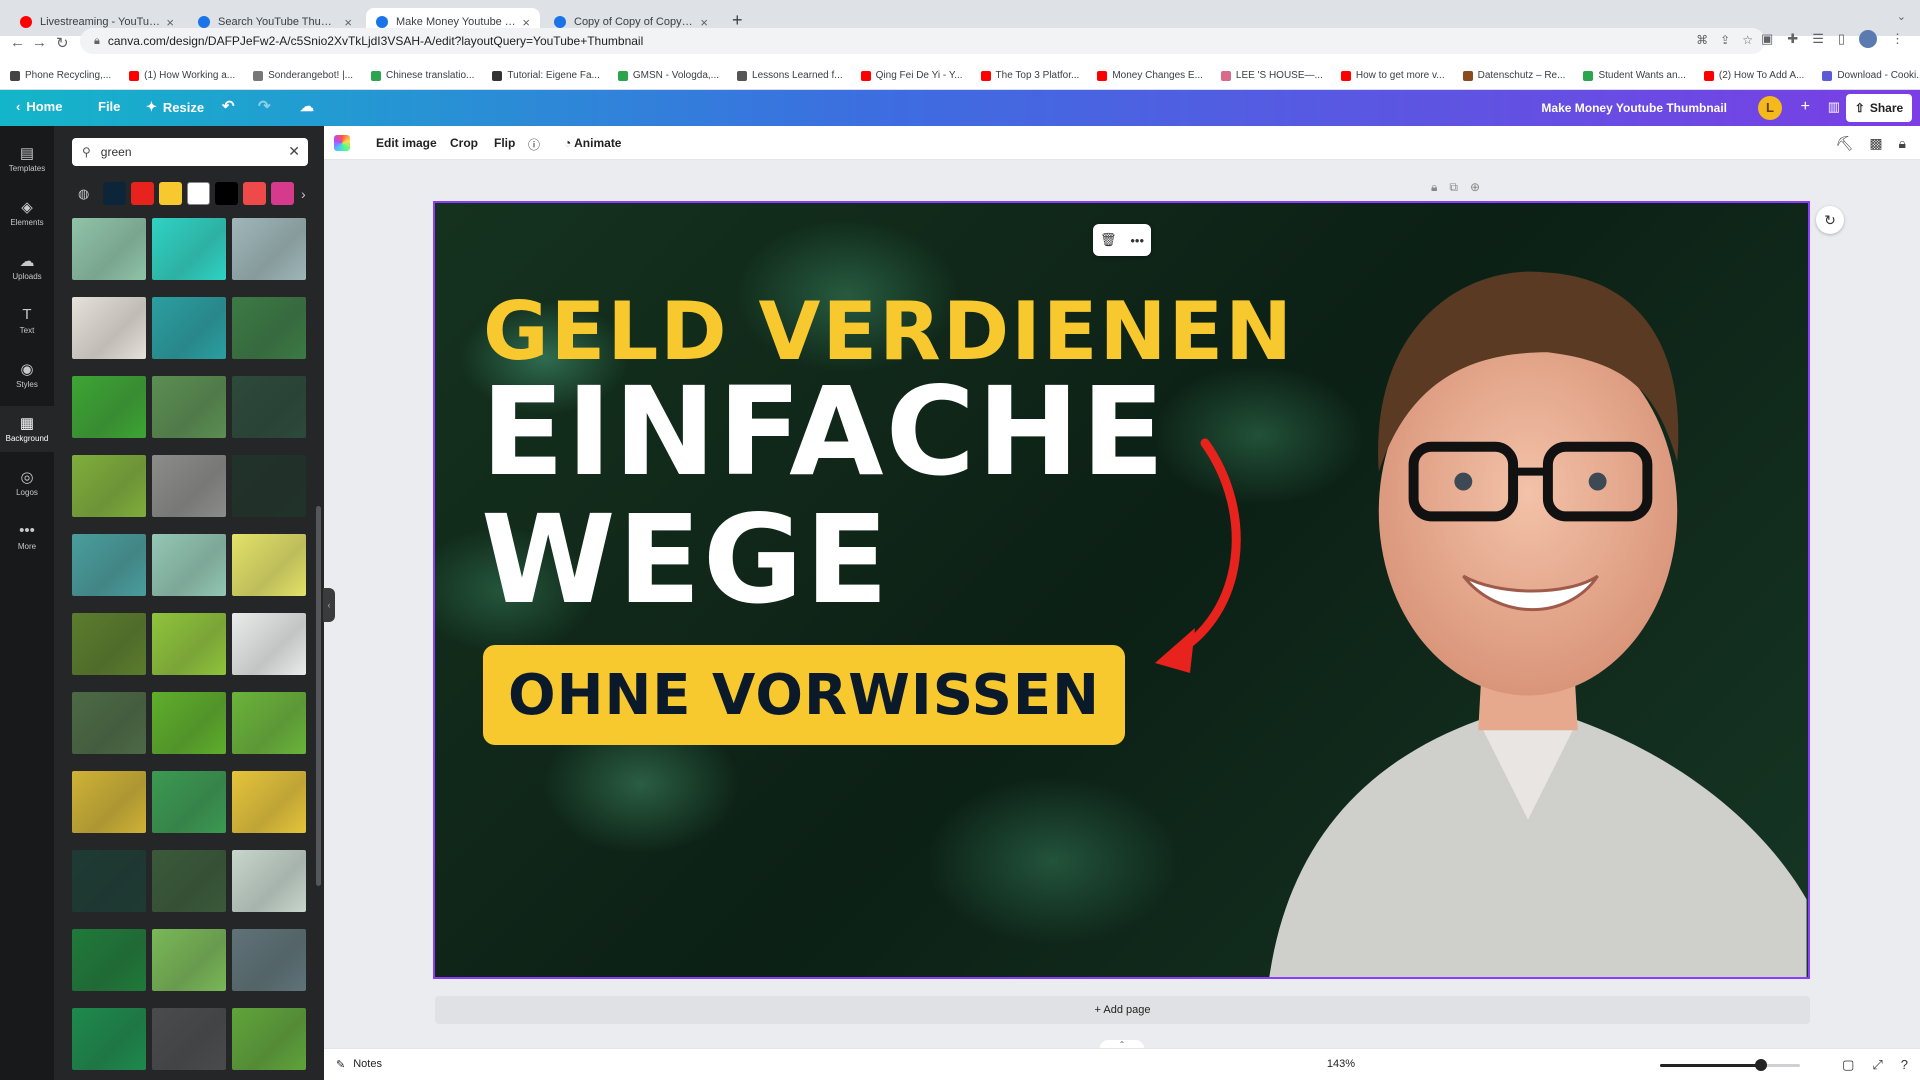 The image size is (1920, 1080). What do you see at coordinates (1868, 39) in the screenshot?
I see `profile-avatar` at bounding box center [1868, 39].